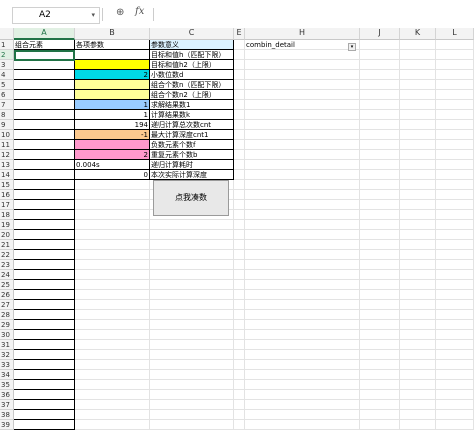  Describe the element at coordinates (192, 165) in the screenshot. I see `param-meaning-cell: 递归计算耗时` at that location.